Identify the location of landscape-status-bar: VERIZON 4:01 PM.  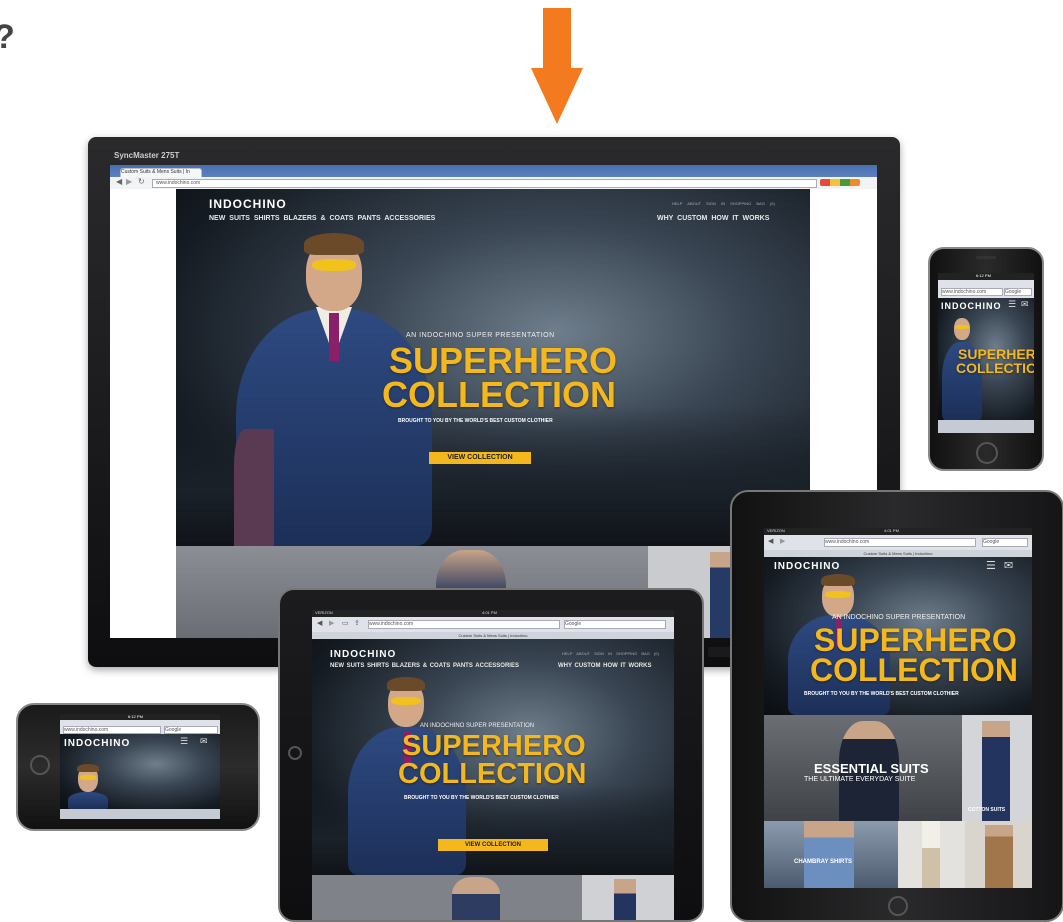
(493, 613).